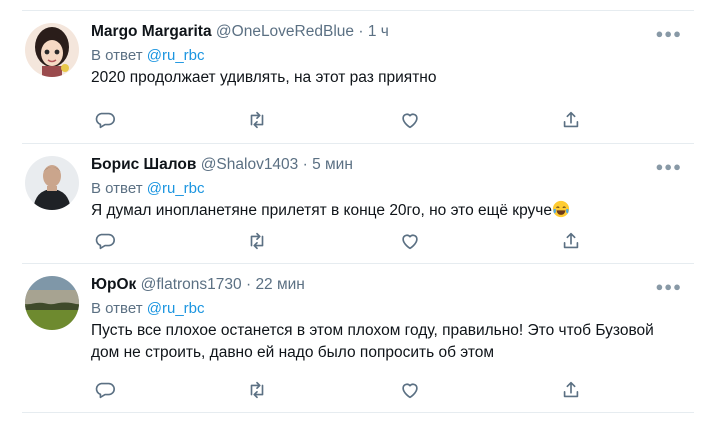 The height and width of the screenshot is (444, 717). I want to click on tweet-header: ЮрОк @flatrons1730 · 22 мин, so click(387, 285).